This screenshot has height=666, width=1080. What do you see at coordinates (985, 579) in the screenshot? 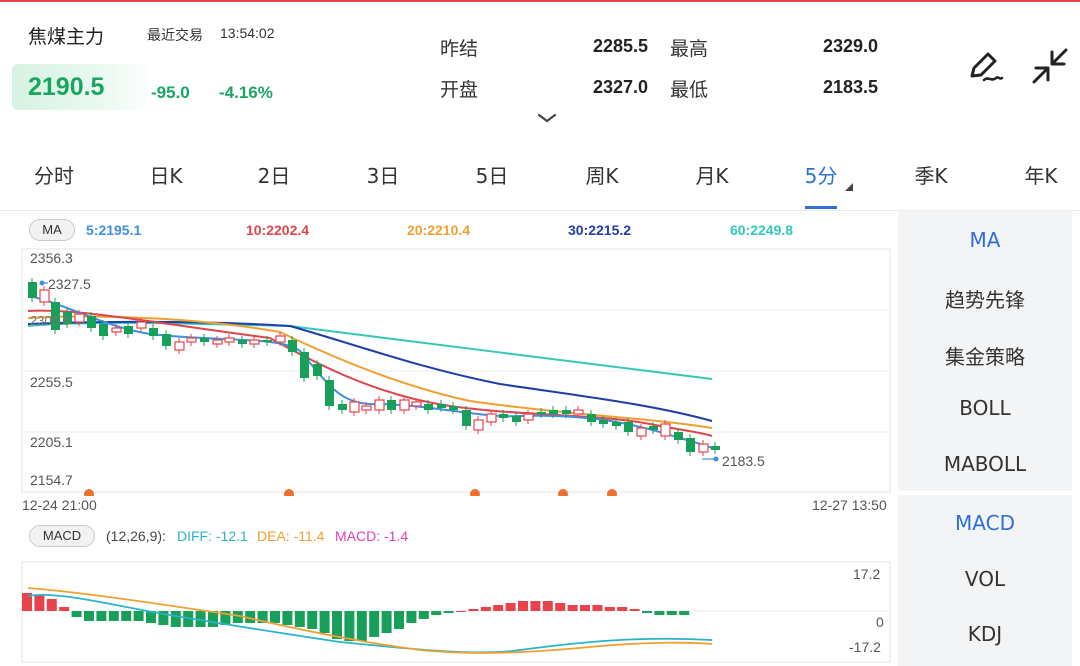
I see `side-item-vol: VOL` at bounding box center [985, 579].